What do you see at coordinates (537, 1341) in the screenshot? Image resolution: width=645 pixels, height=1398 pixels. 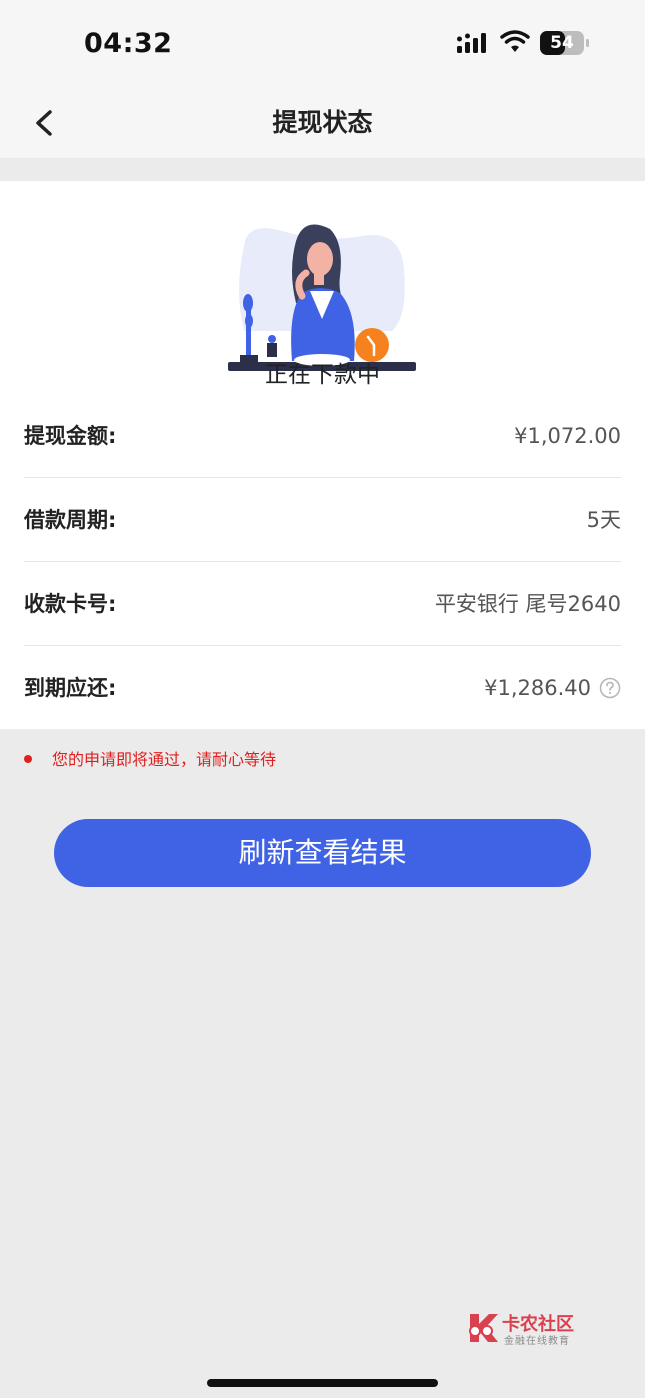 I see `watermark-subtitle: 金融在线教育` at bounding box center [537, 1341].